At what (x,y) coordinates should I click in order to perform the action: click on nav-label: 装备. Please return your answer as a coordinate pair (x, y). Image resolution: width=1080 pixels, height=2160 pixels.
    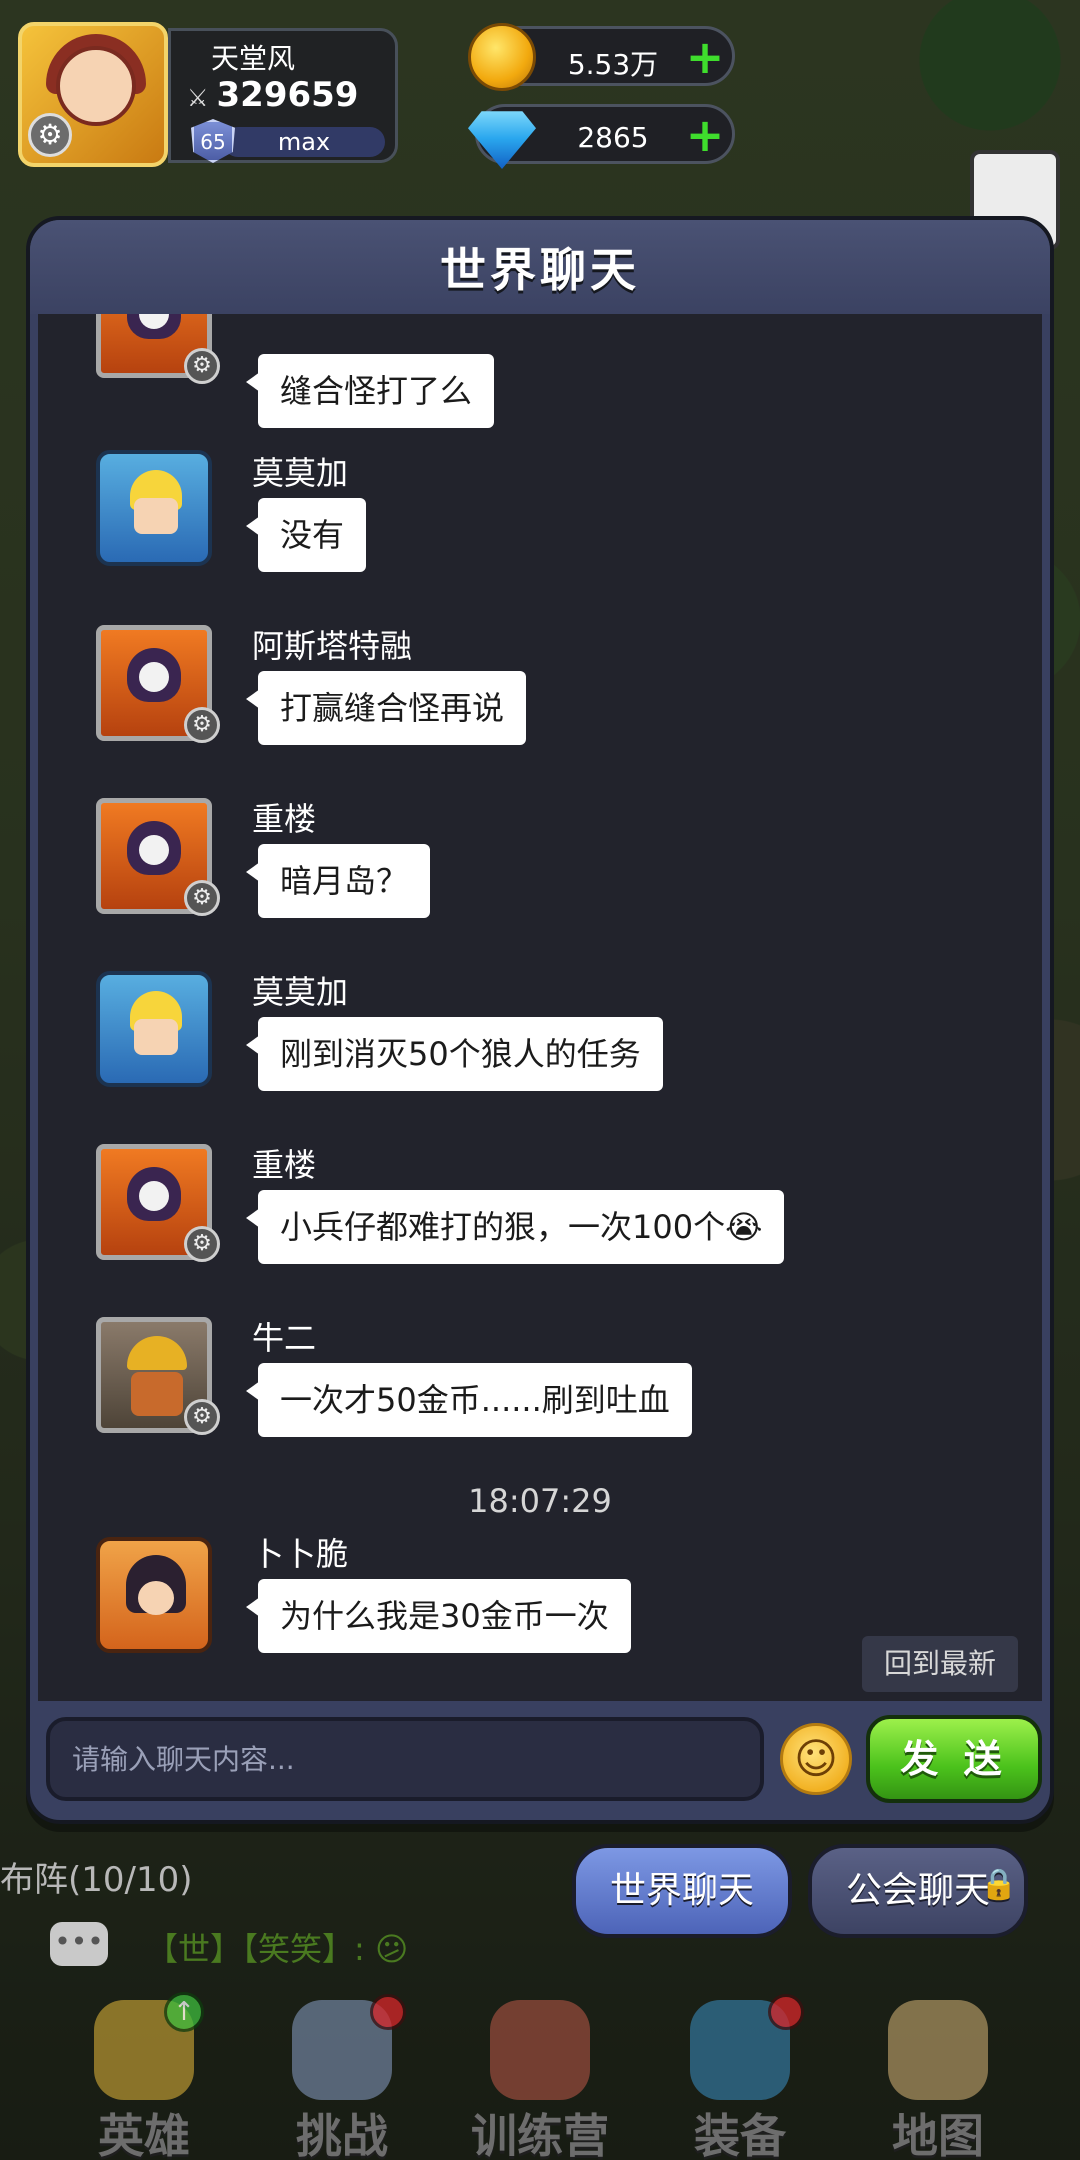
    Looking at the image, I should click on (740, 2134).